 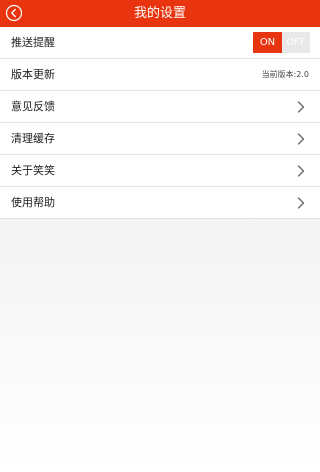 I want to click on clear-cache-row: 清理缓存, so click(x=160, y=139).